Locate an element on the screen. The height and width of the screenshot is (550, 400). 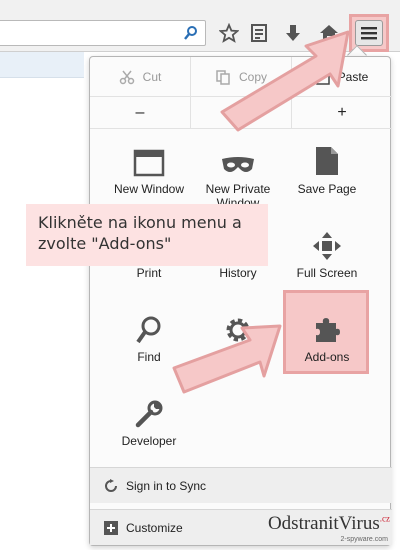
customize-plus-icon is located at coordinates (111, 527).